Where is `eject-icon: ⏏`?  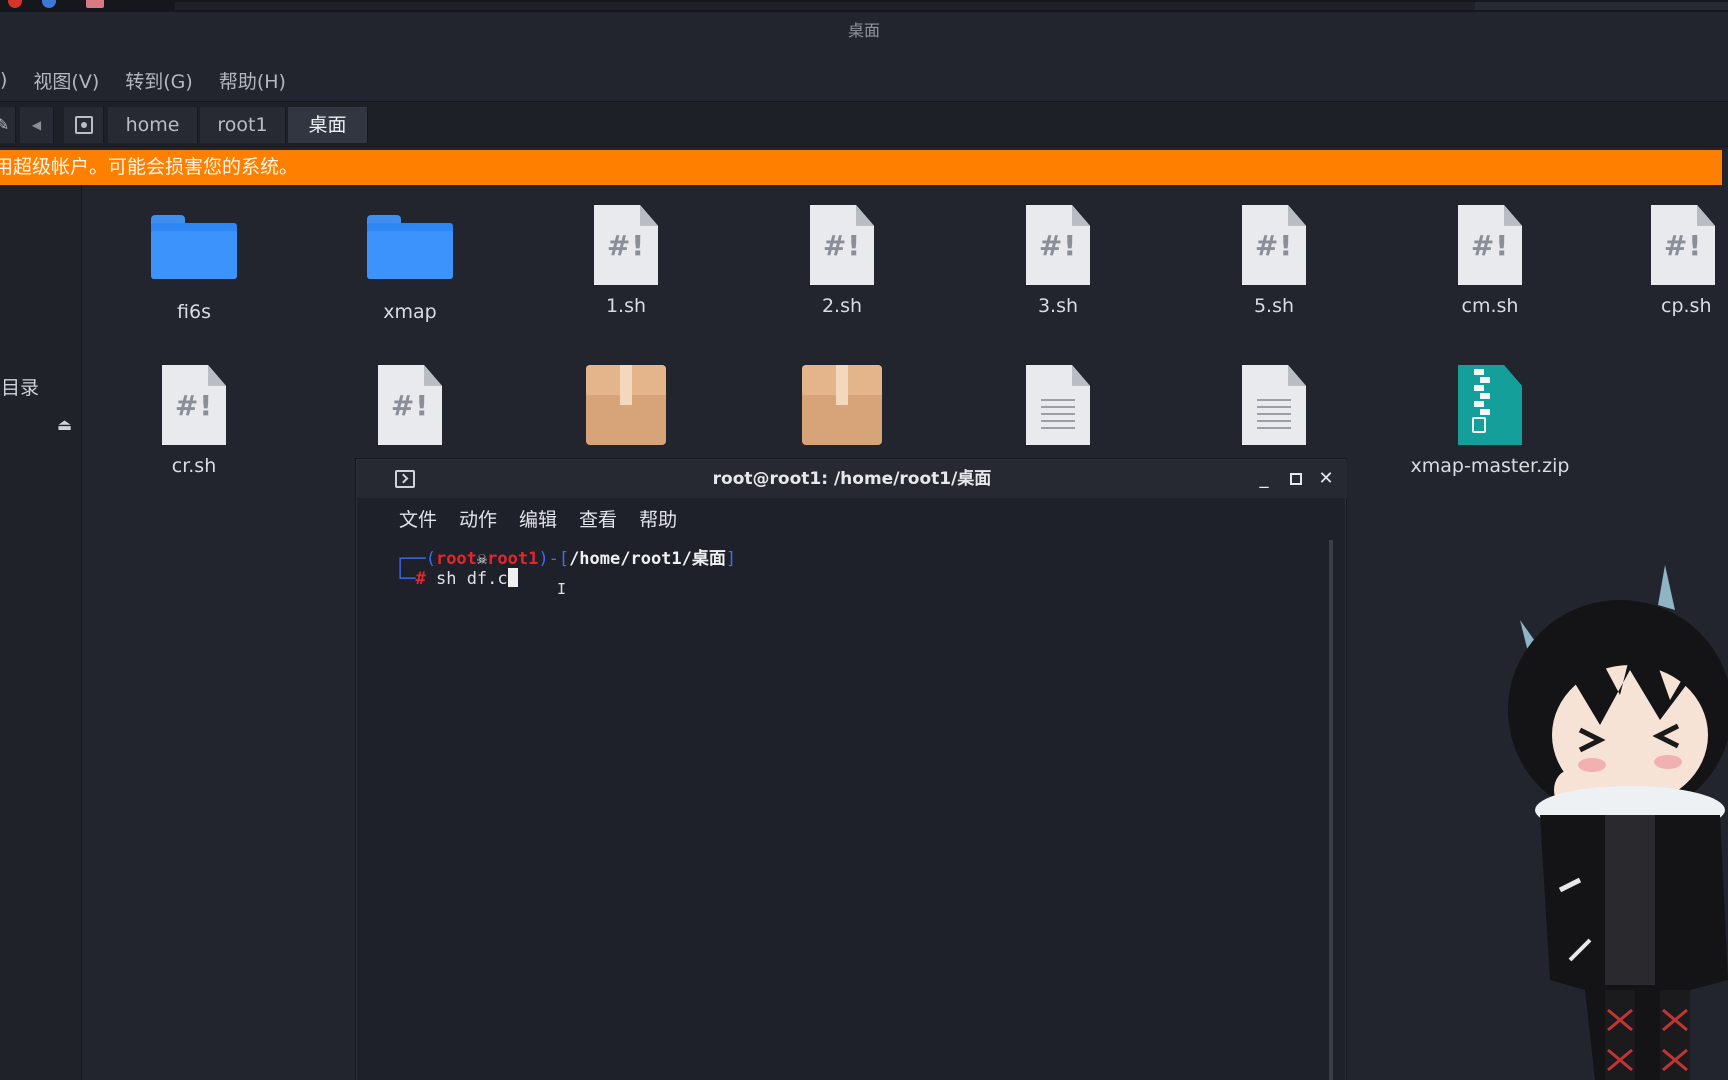 eject-icon: ⏏ is located at coordinates (64, 424).